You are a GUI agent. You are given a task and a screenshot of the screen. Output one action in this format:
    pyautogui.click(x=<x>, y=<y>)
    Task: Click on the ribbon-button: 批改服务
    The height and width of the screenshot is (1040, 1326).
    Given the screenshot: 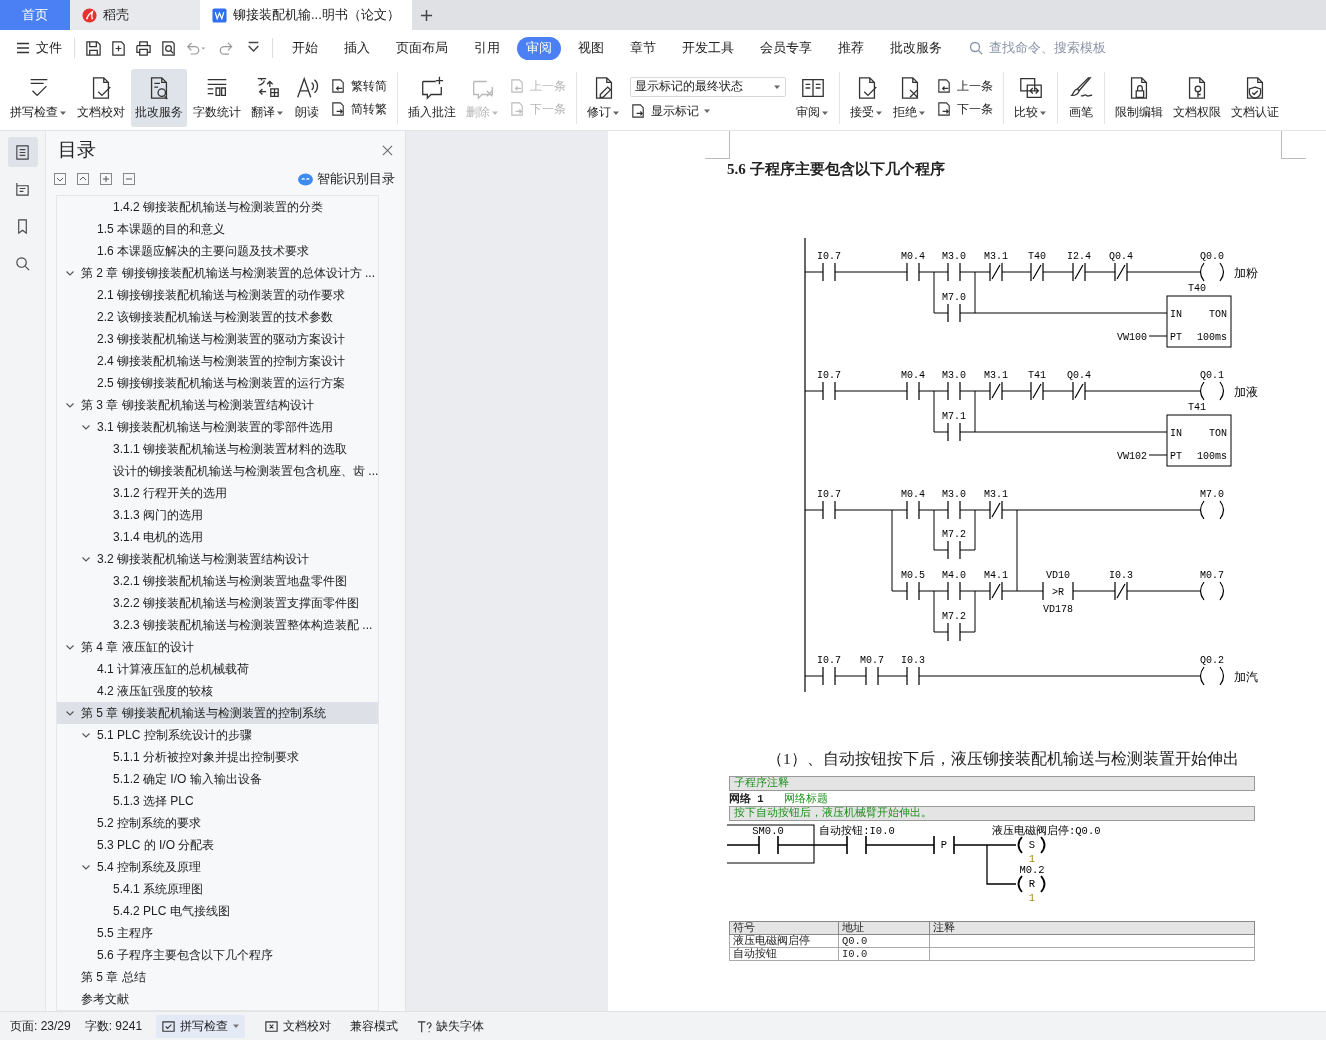 What is the action you would take?
    pyautogui.click(x=159, y=98)
    